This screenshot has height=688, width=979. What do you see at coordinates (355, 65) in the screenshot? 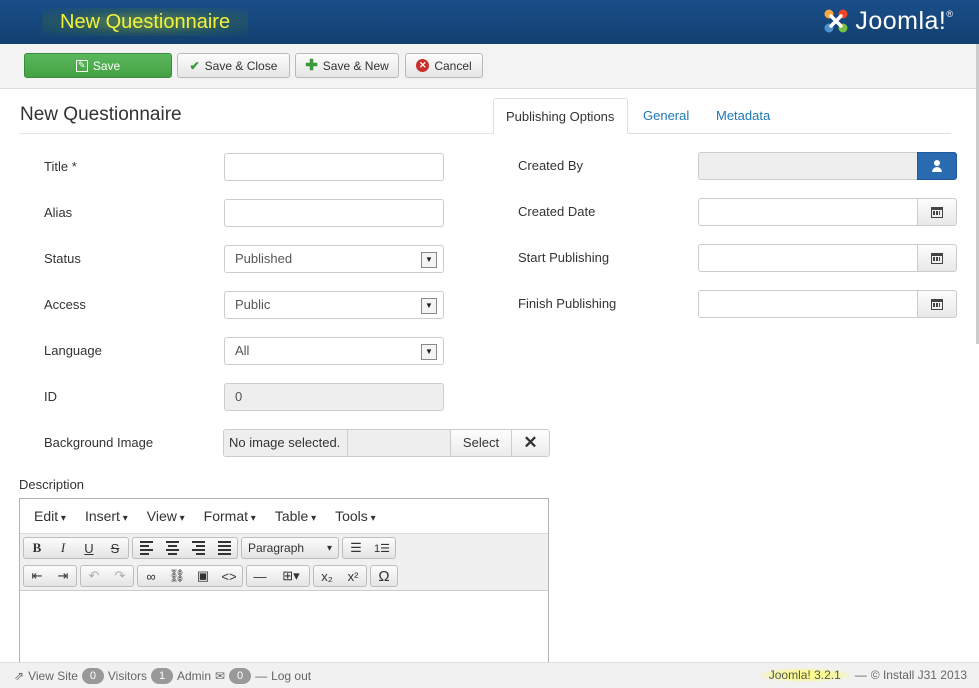
I see `save-new-label: Save & New` at bounding box center [355, 65].